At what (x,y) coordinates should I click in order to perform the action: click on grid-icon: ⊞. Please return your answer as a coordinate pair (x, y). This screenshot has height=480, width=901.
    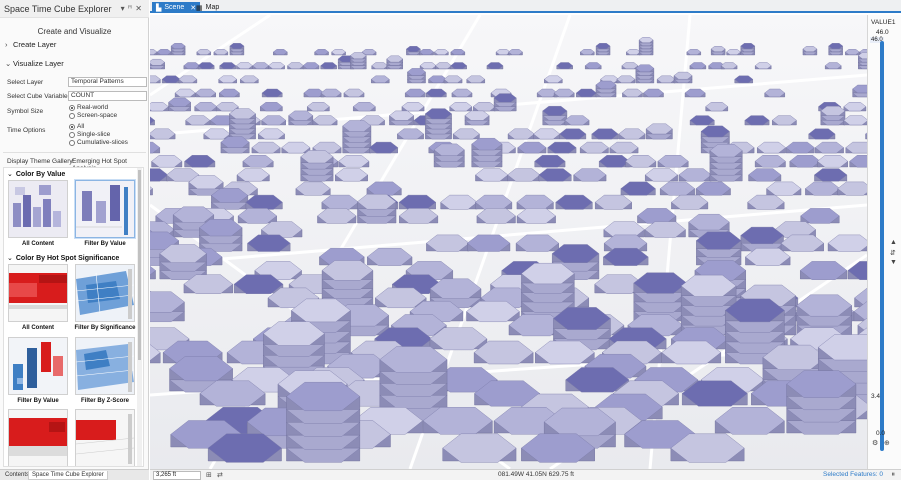
    Looking at the image, I should click on (209, 475).